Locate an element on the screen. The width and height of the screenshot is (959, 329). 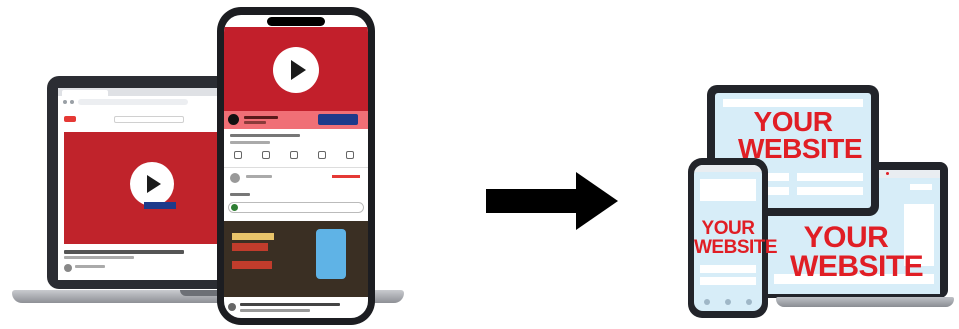
subscribe-button is located at coordinates (338, 119).